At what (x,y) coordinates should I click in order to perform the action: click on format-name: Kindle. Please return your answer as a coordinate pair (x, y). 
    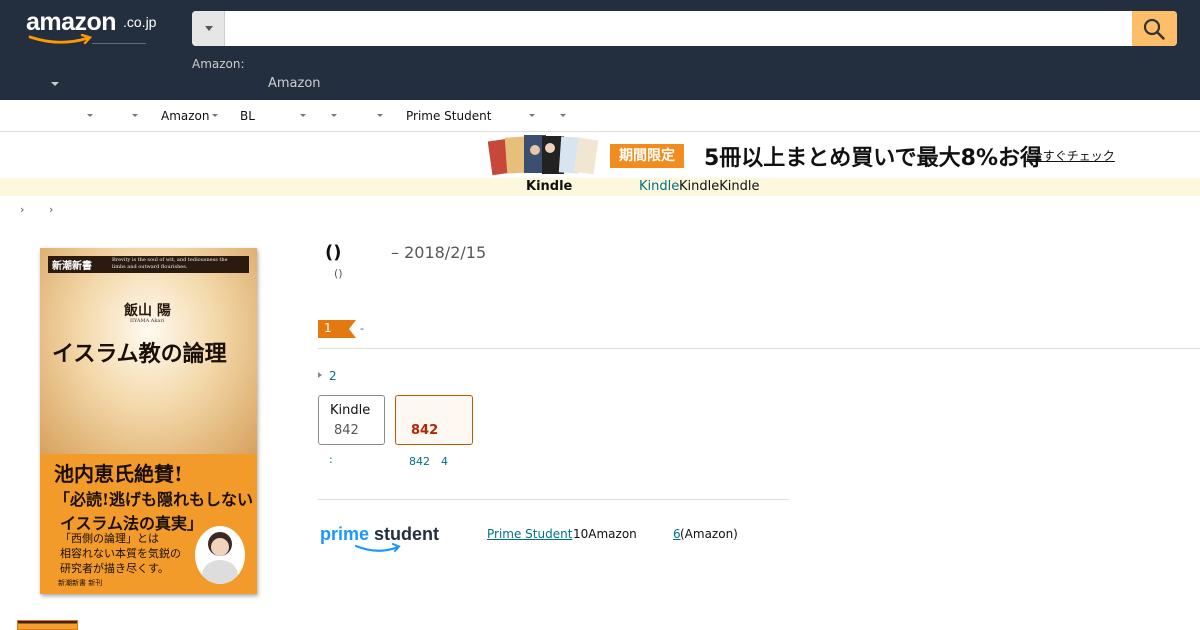
    Looking at the image, I should click on (350, 410).